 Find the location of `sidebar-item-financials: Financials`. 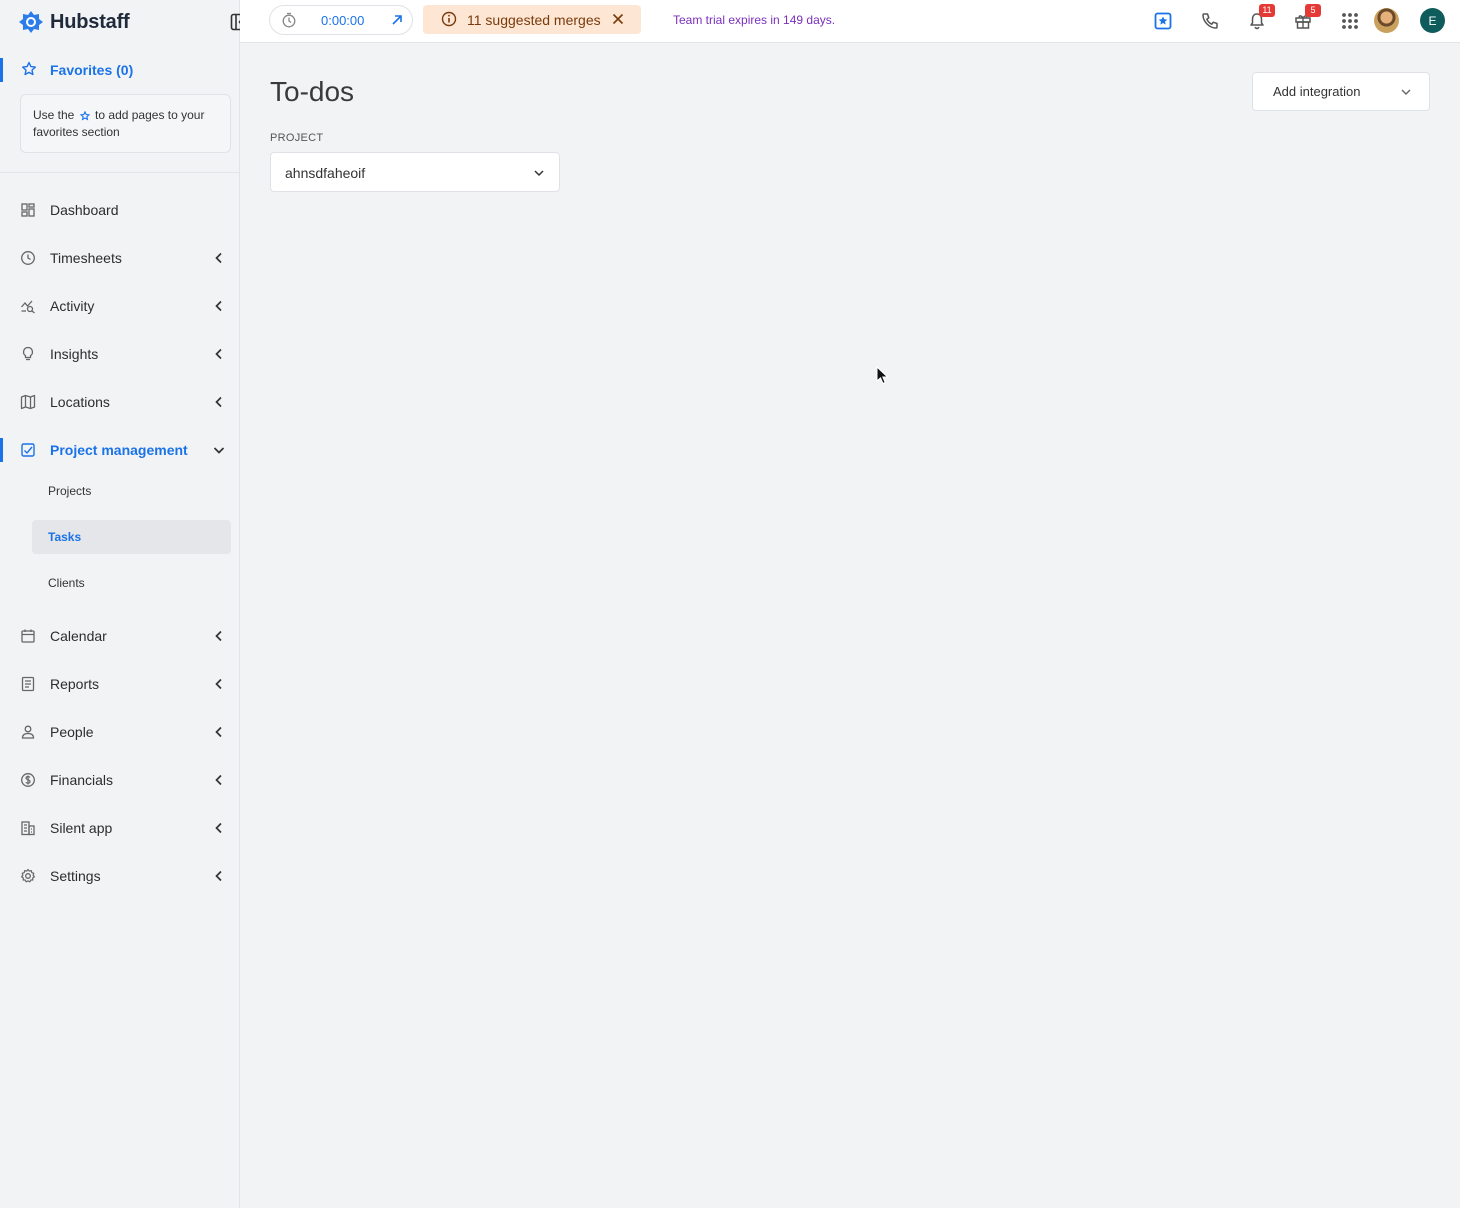

sidebar-item-financials: Financials is located at coordinates (119, 780).